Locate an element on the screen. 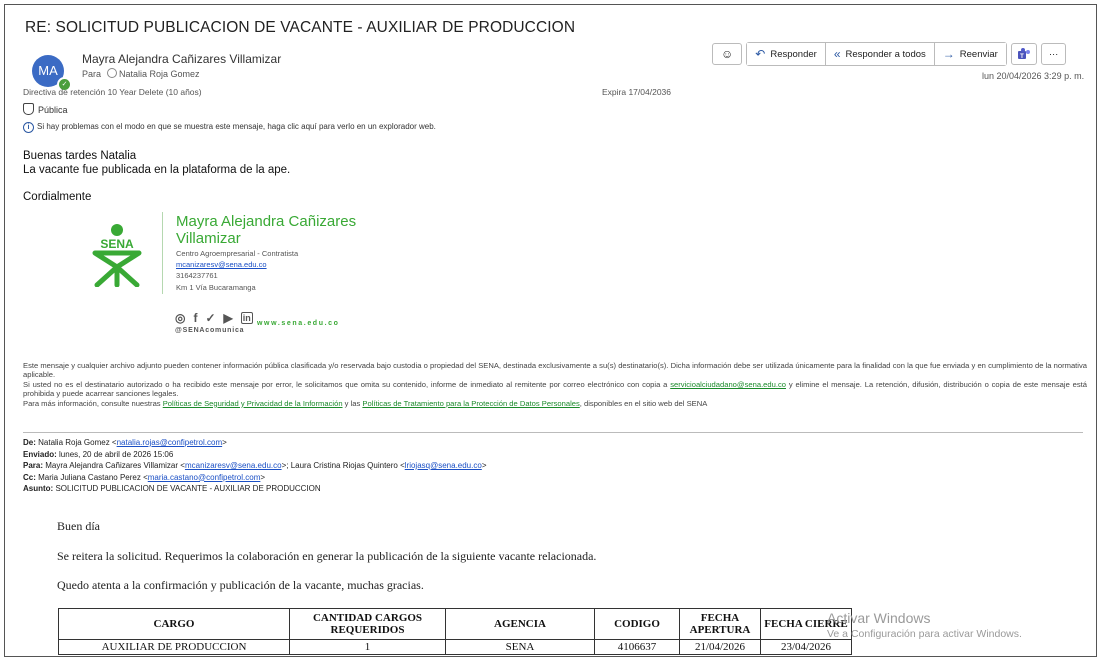 This screenshot has height=659, width=1099. table-cell: 1 is located at coordinates (367, 647).